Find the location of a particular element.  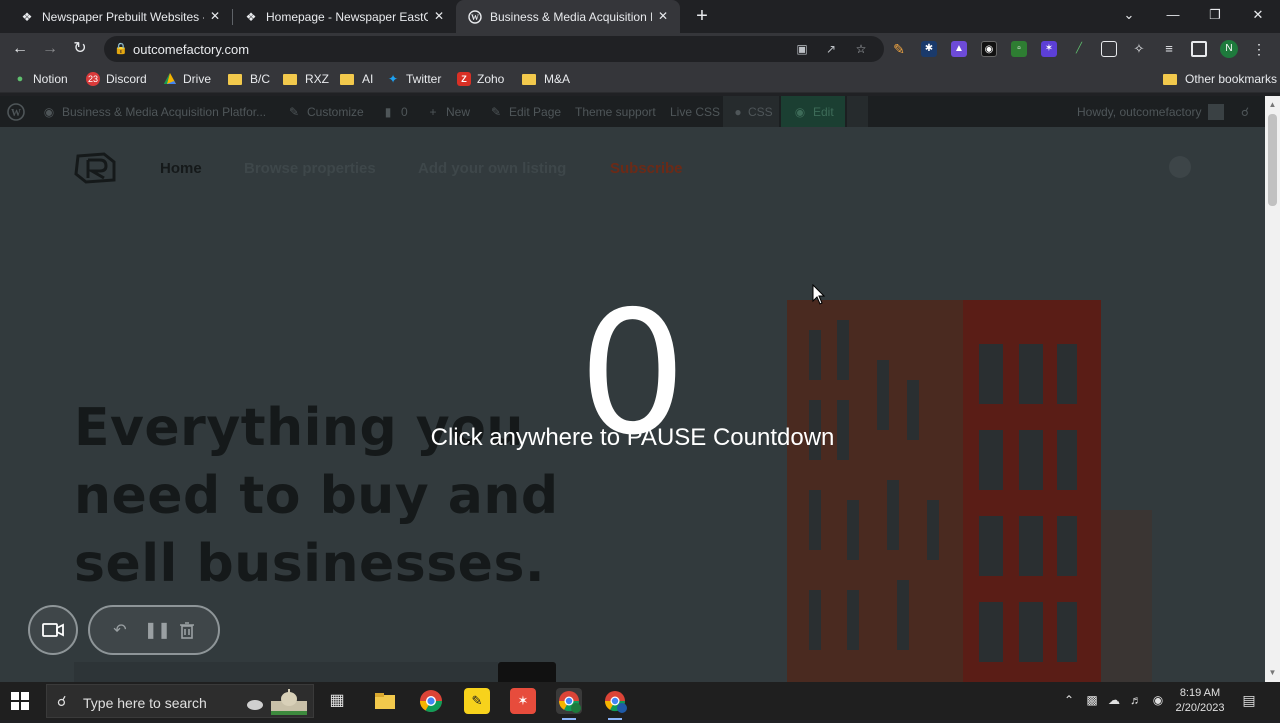

admin-edit: ◉ Edit is located at coordinates (813, 112).